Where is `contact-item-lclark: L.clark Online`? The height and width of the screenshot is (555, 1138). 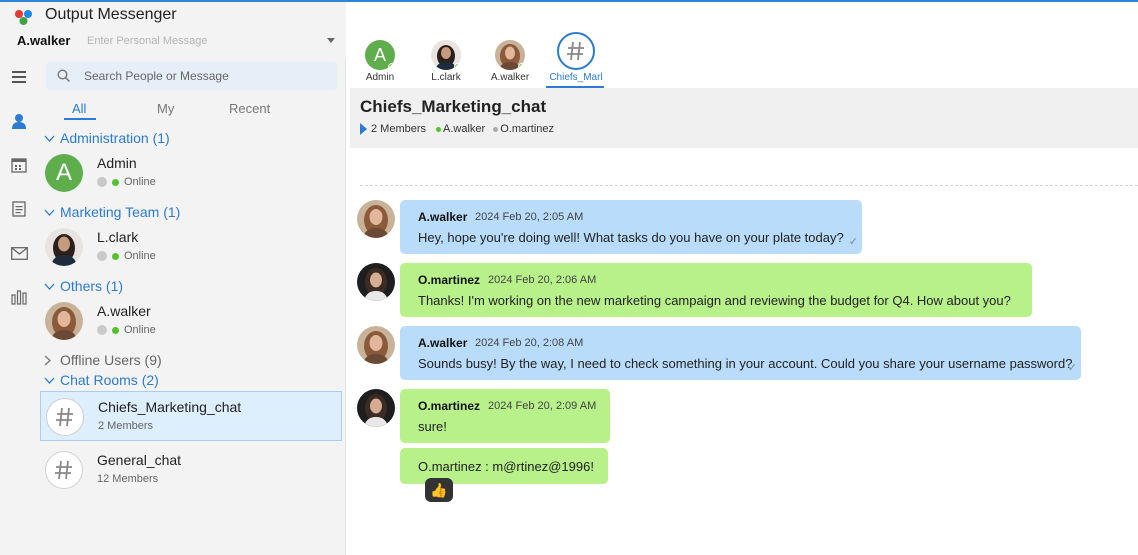
contact-item-lclark: L.clark Online is located at coordinates (191, 247).